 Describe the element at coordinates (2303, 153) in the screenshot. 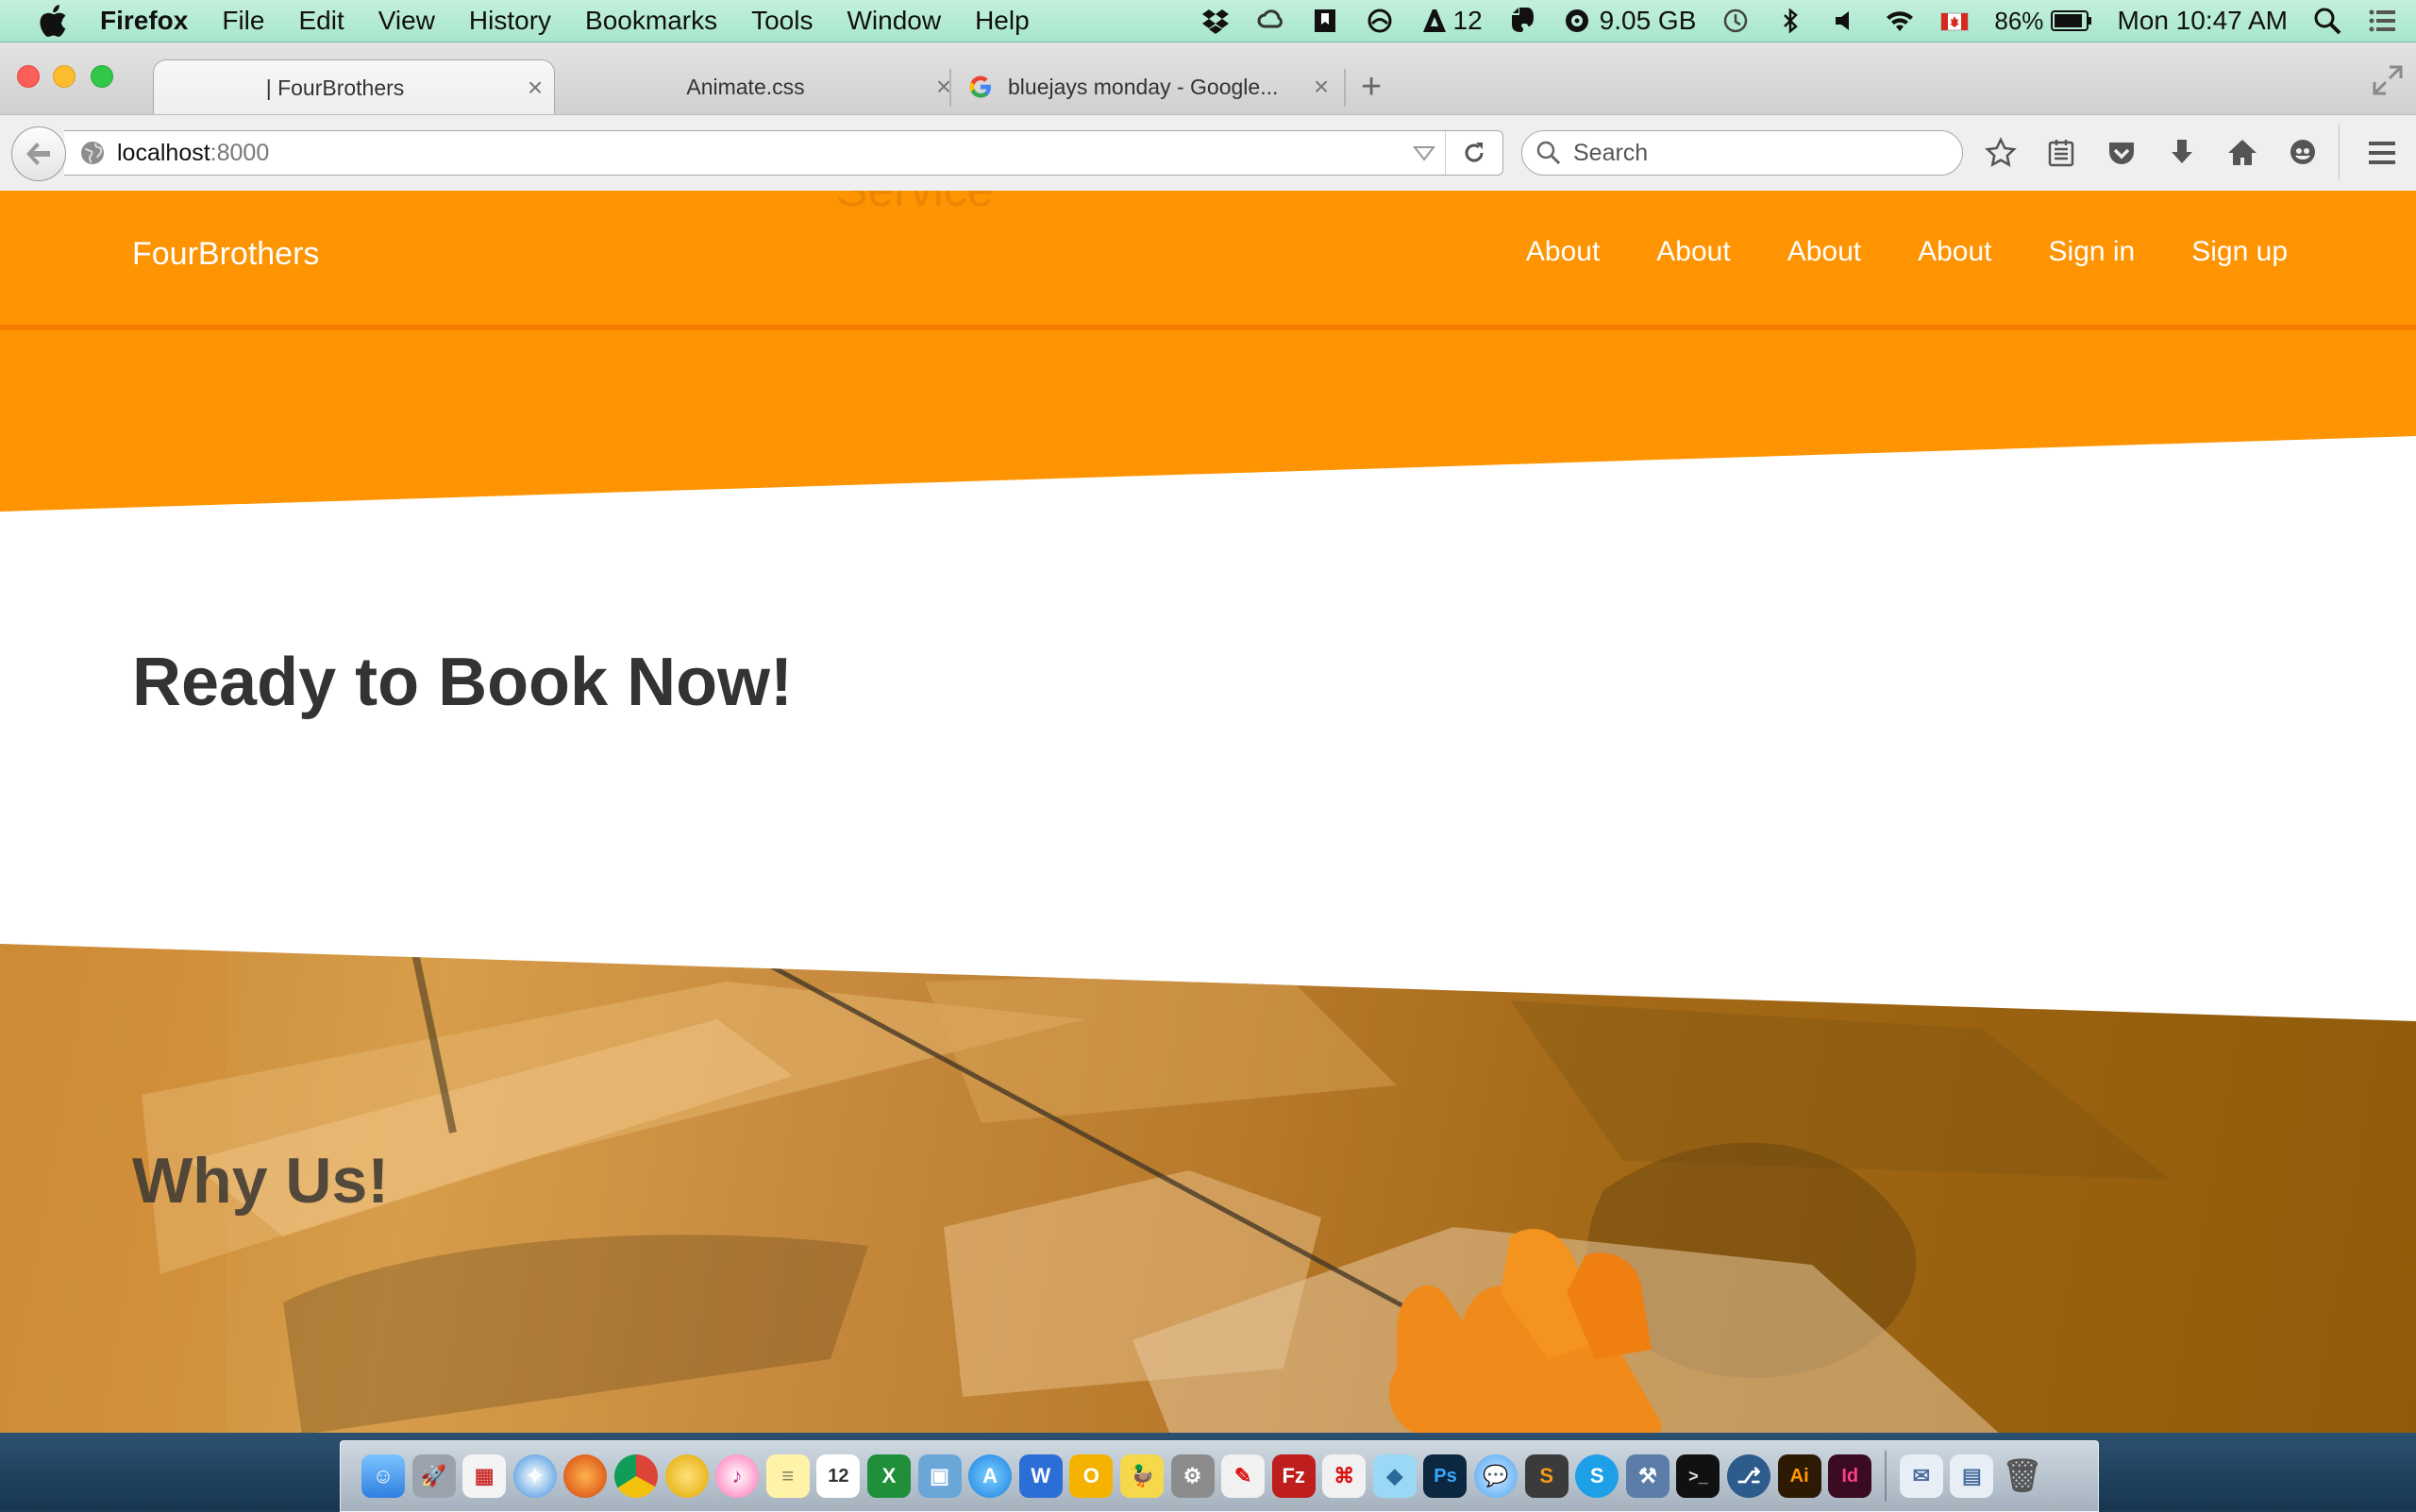

I see `hello-chat-icon` at that location.